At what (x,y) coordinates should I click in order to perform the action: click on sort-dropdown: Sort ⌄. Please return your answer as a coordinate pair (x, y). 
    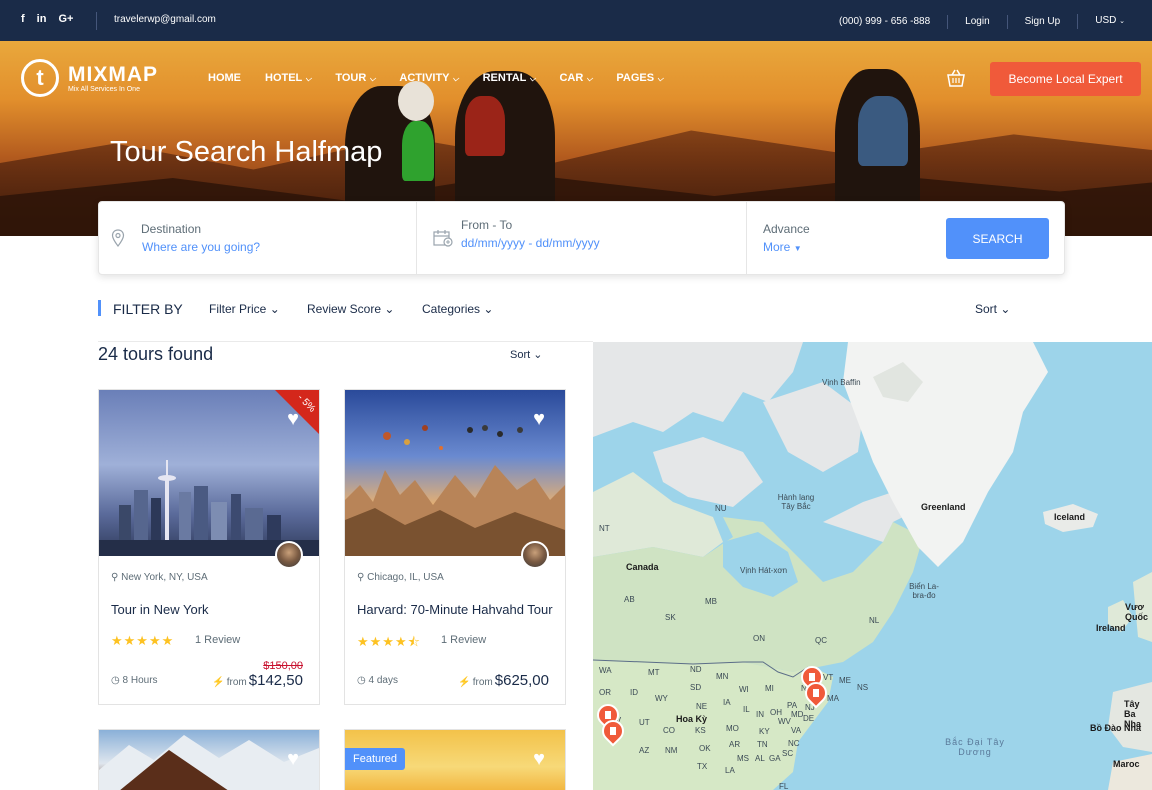
    Looking at the image, I should click on (992, 309).